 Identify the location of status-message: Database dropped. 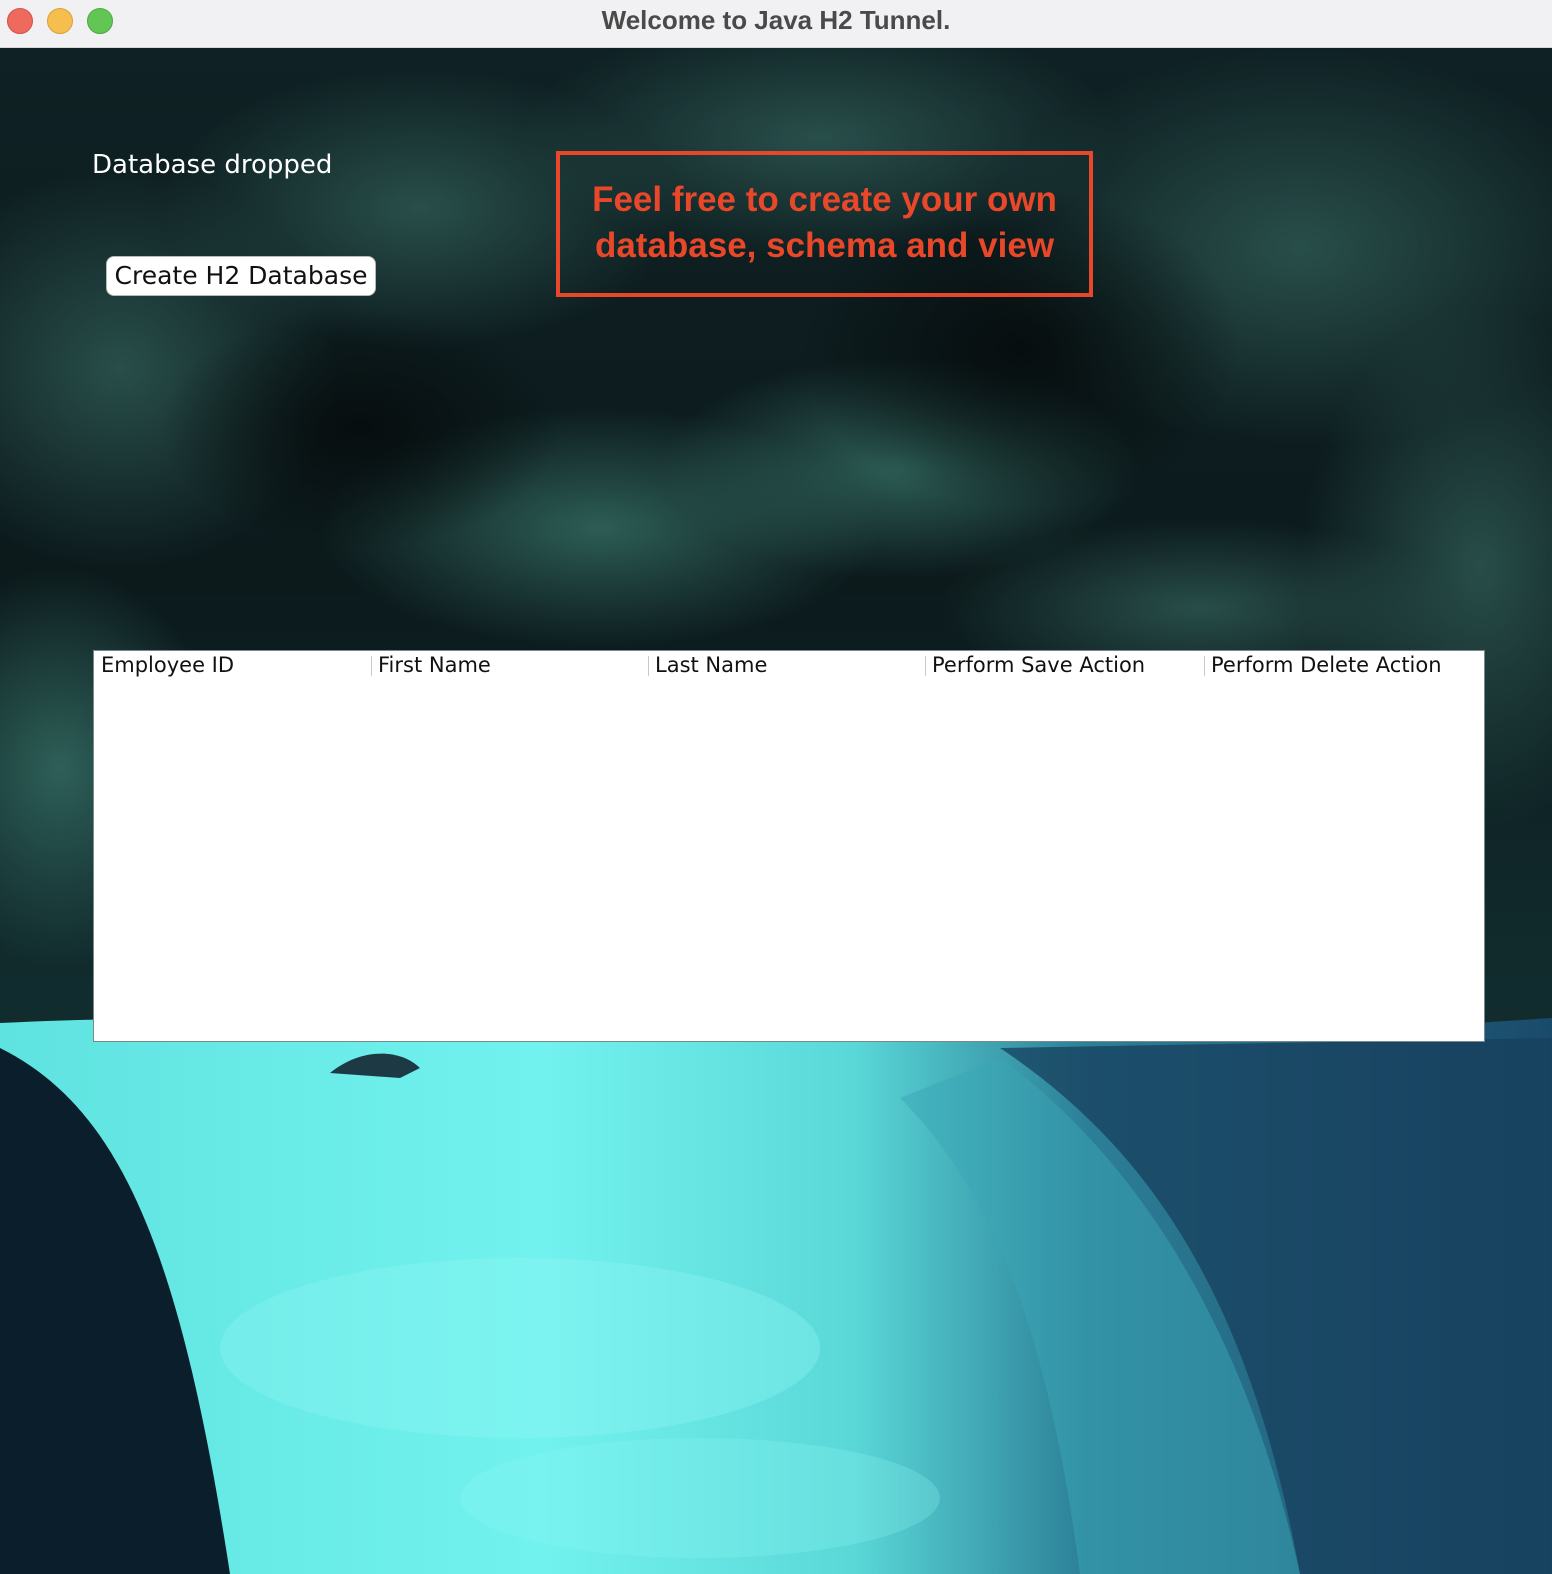
(212, 165).